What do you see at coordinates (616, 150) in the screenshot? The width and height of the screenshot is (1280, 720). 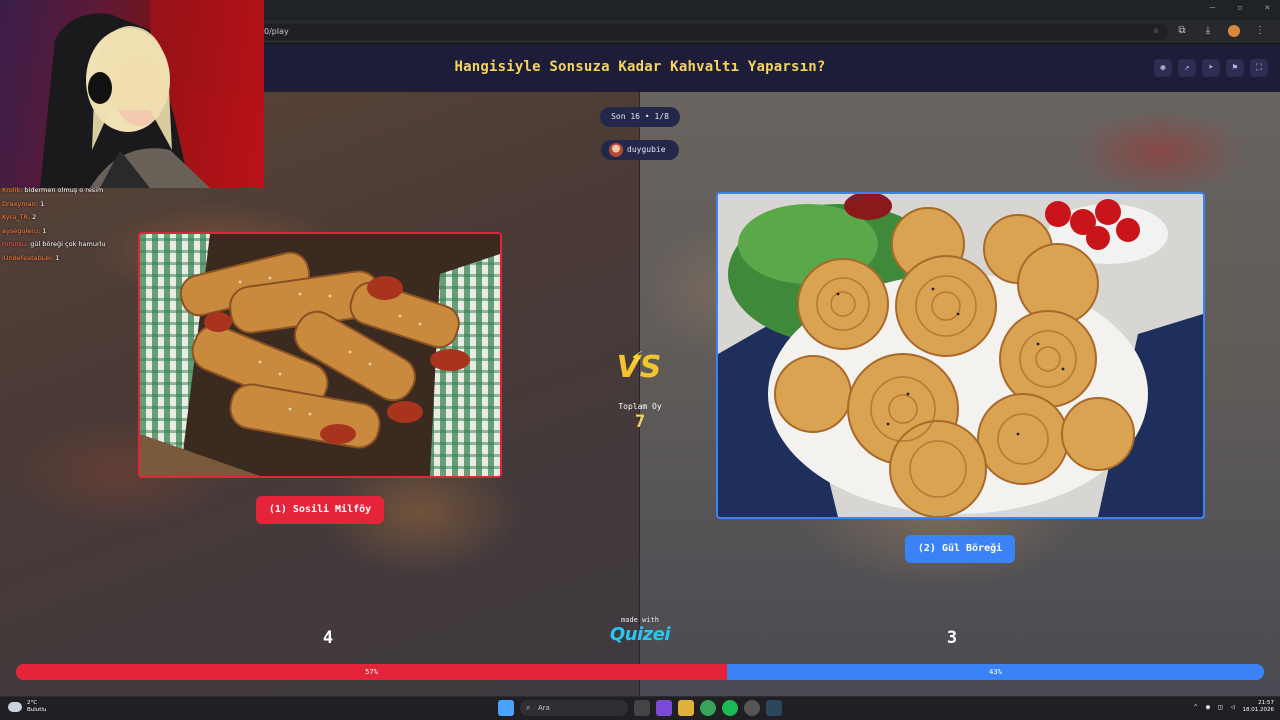 I see `avatar` at bounding box center [616, 150].